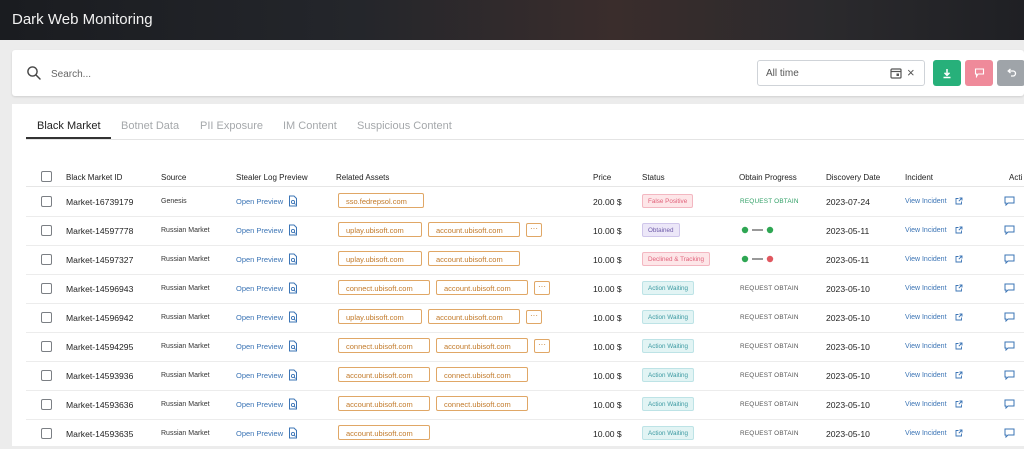  Describe the element at coordinates (272, 177) in the screenshot. I see `col-header-preview: Stealer Log Preview` at that location.